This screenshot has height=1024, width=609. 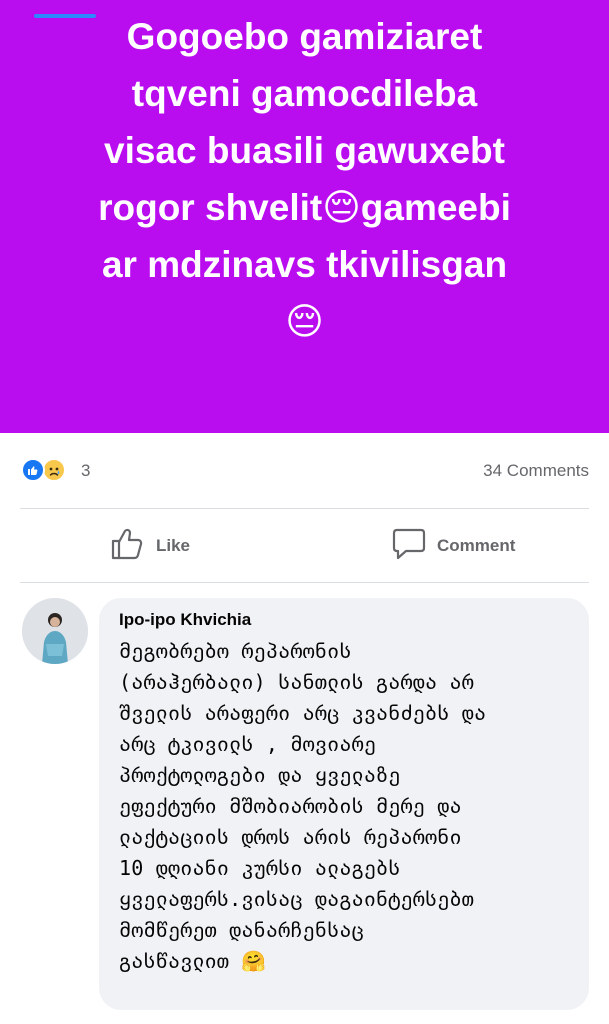 I want to click on comments-count: 34 Comments, so click(x=536, y=471).